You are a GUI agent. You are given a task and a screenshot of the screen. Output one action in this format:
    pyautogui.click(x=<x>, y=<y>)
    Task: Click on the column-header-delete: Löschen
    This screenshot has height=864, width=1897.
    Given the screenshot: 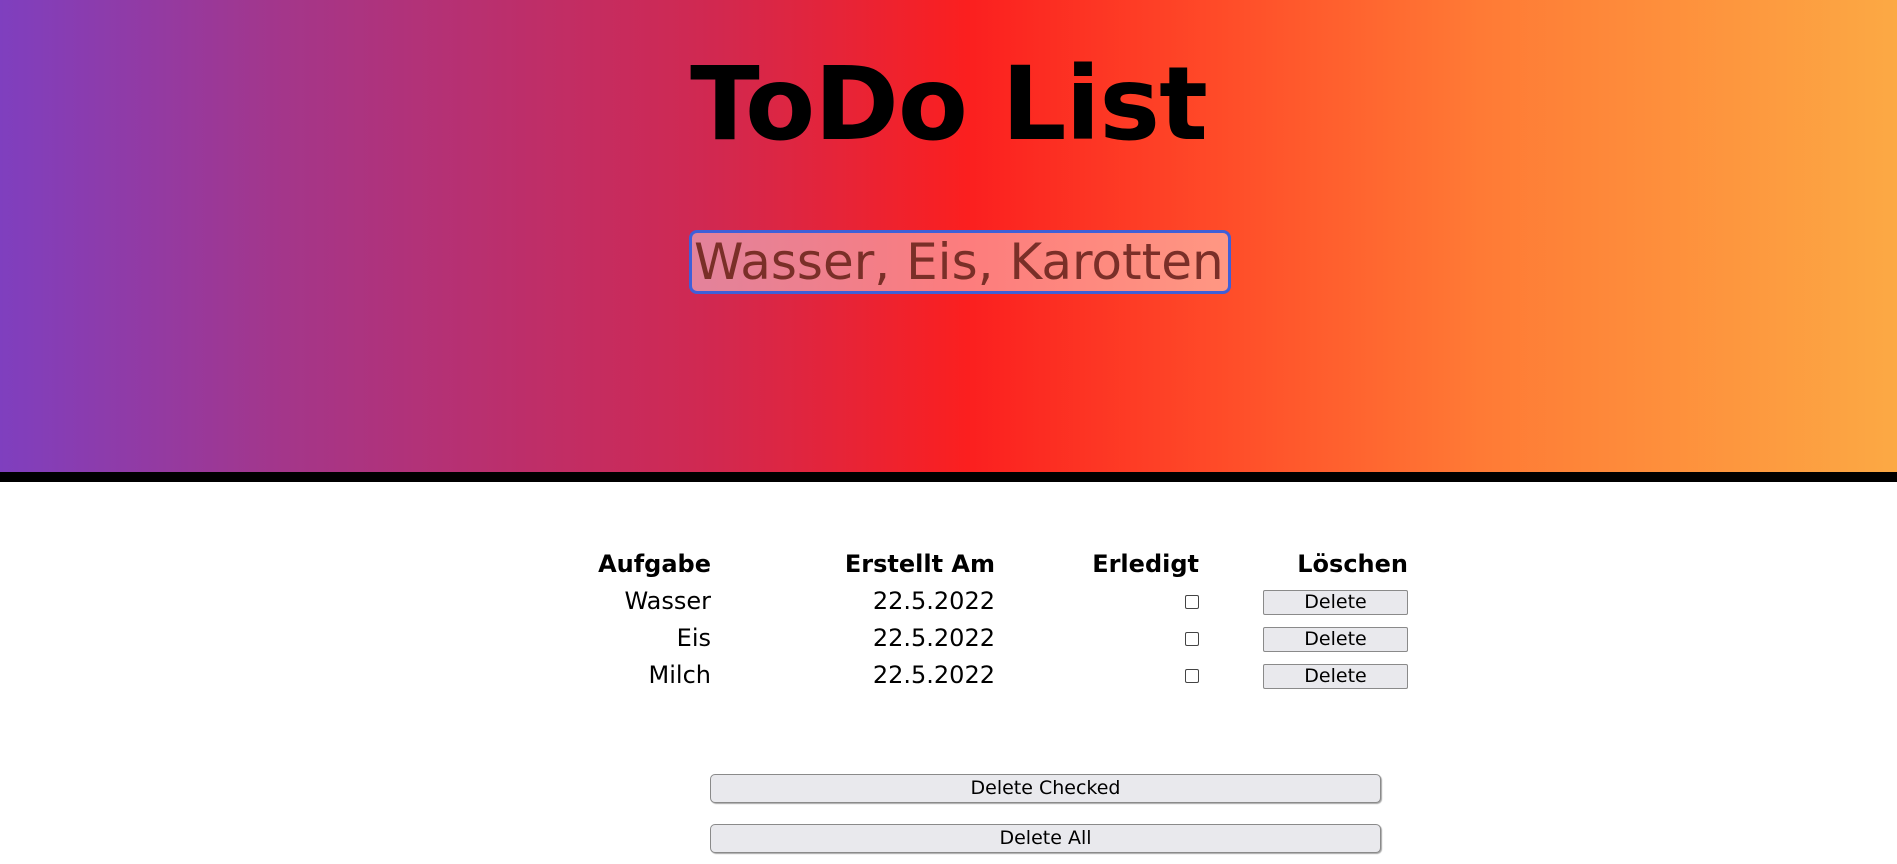 What is the action you would take?
    pyautogui.click(x=1352, y=564)
    